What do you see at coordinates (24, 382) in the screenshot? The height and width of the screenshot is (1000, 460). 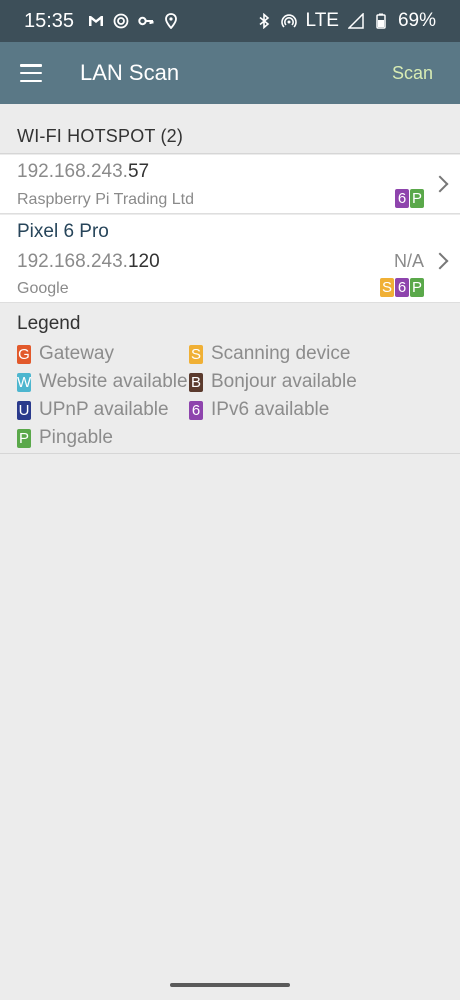 I see `website-badge: W` at bounding box center [24, 382].